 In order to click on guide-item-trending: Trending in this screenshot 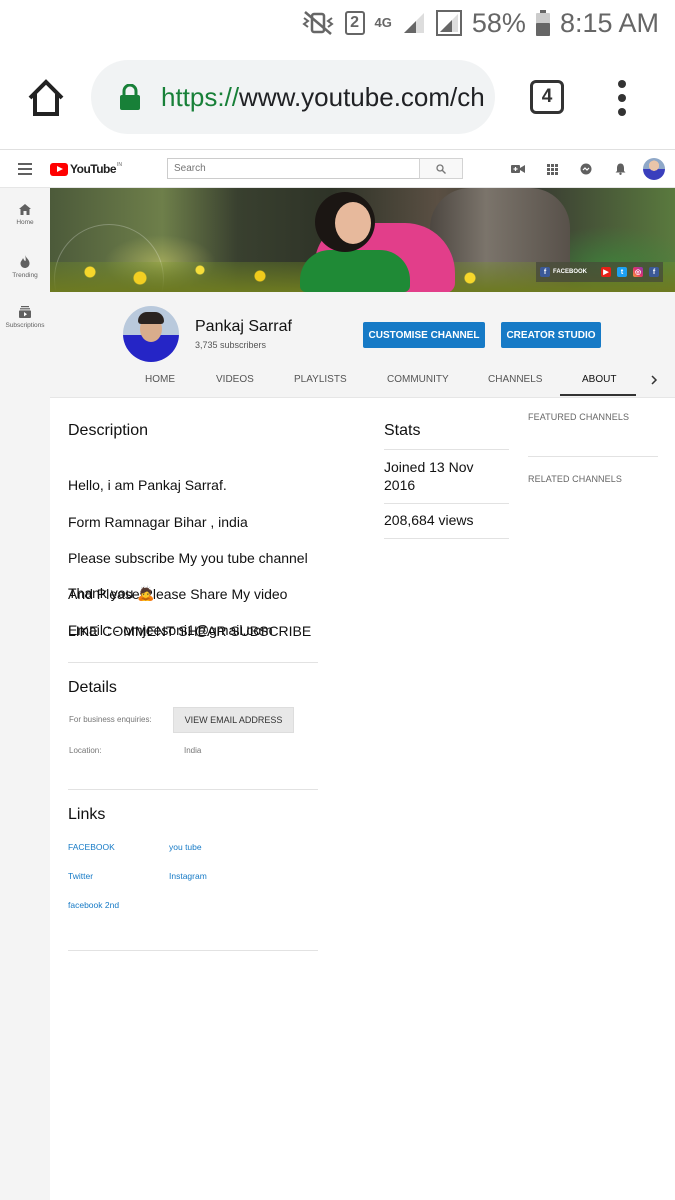, I will do `click(25, 267)`.